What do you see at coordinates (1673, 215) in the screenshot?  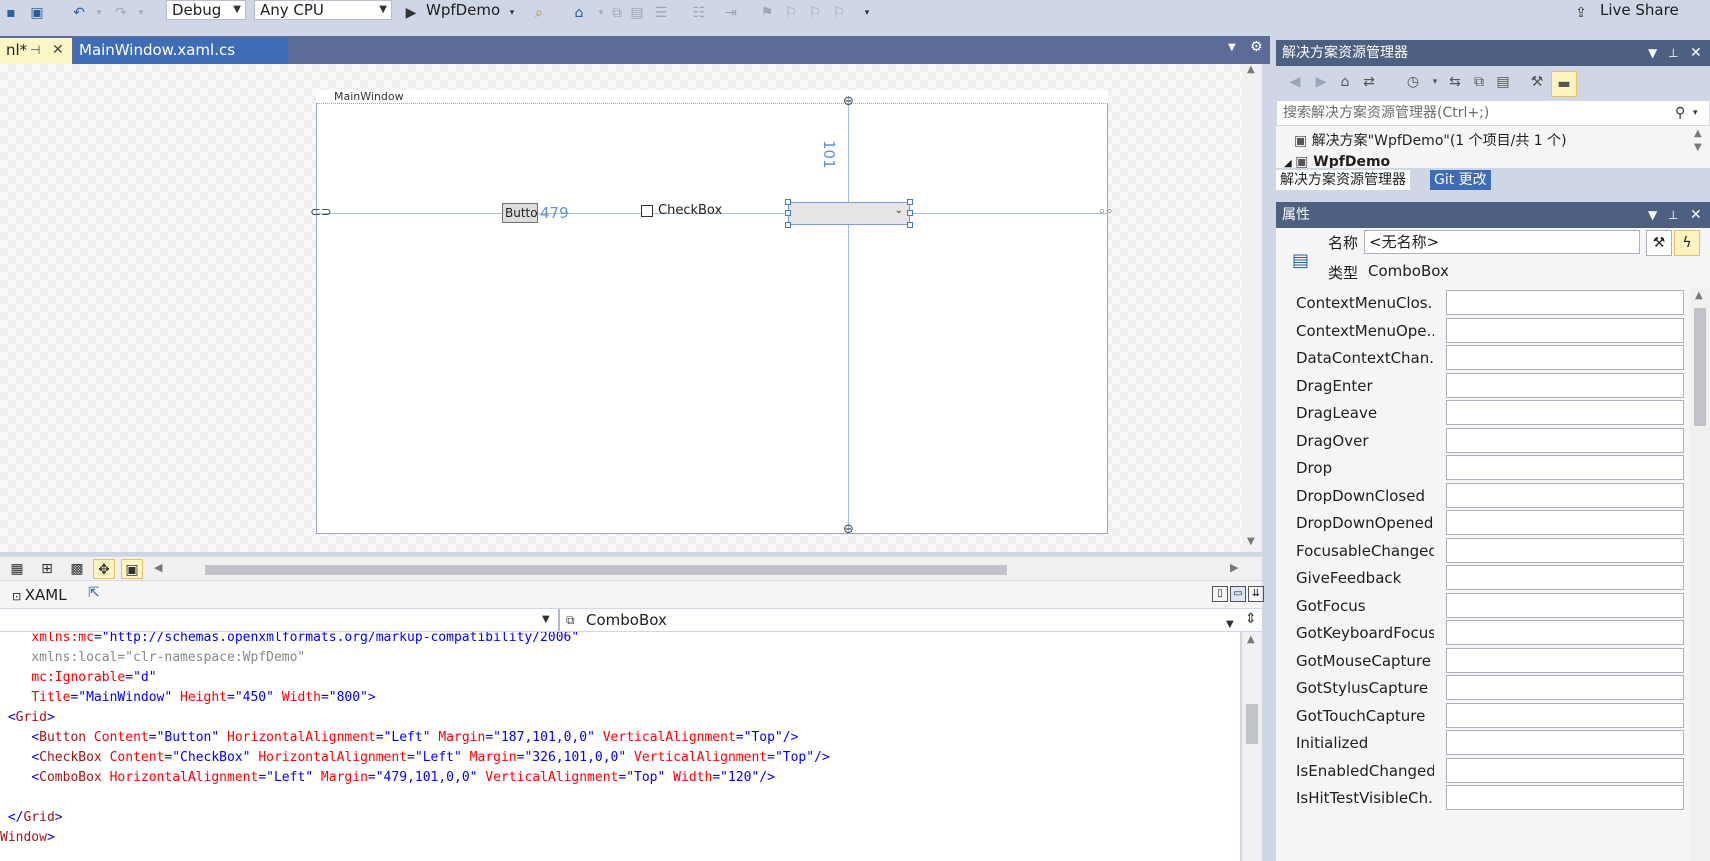 I see `pin-icon: ⊥` at bounding box center [1673, 215].